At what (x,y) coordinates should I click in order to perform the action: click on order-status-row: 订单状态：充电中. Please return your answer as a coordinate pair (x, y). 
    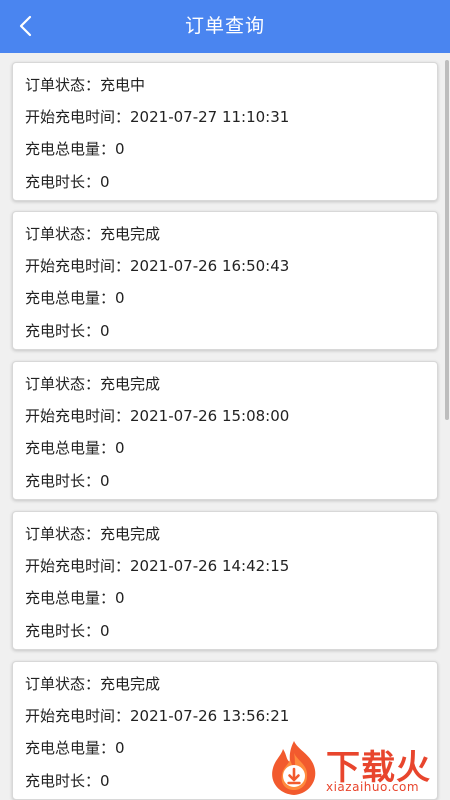
    Looking at the image, I should click on (85, 85).